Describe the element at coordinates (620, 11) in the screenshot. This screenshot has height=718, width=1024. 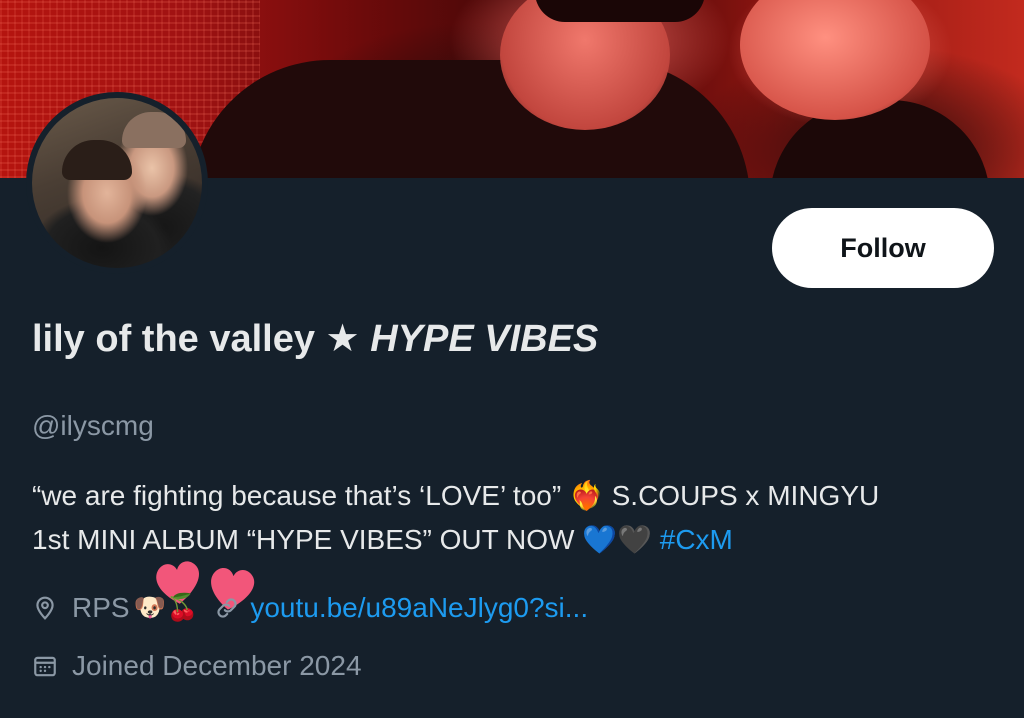
I see `banner-sunglasses` at that location.